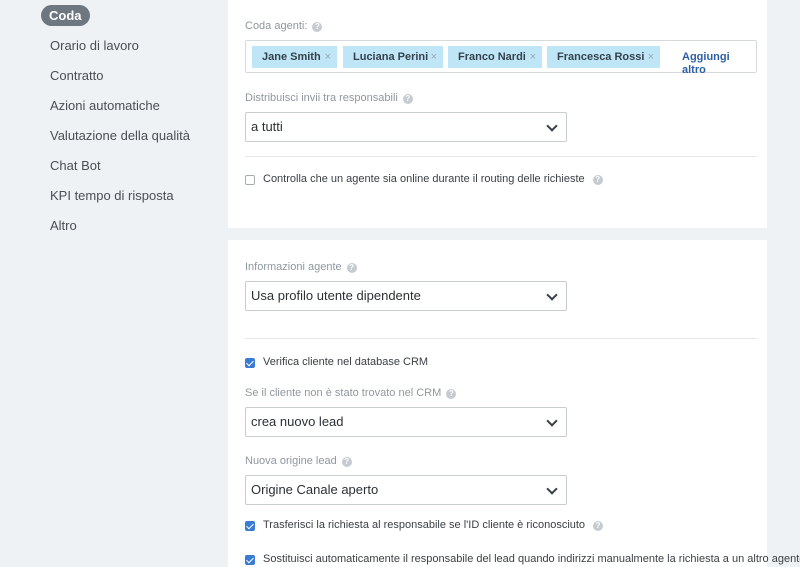 This screenshot has height=567, width=800. I want to click on queue-agents-label: Coda agenti: ?, so click(284, 26).